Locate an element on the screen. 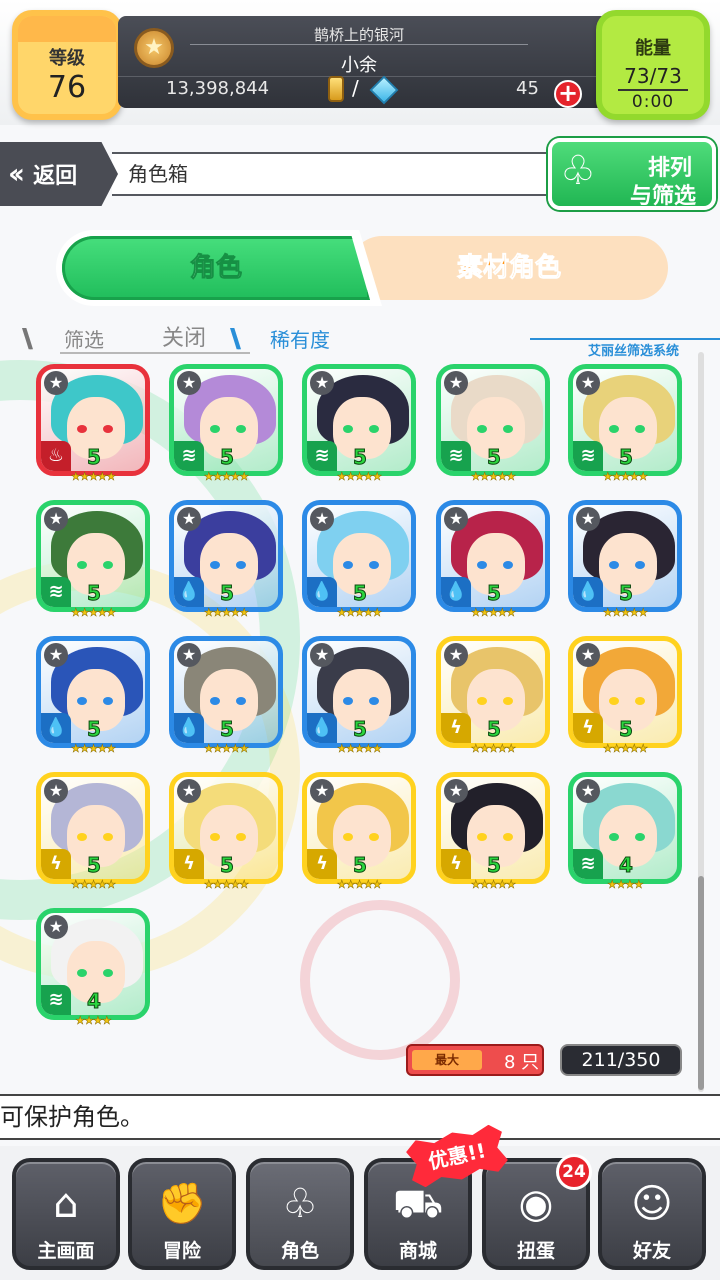 The height and width of the screenshot is (1280, 720). crystal-icon is located at coordinates (384, 90).